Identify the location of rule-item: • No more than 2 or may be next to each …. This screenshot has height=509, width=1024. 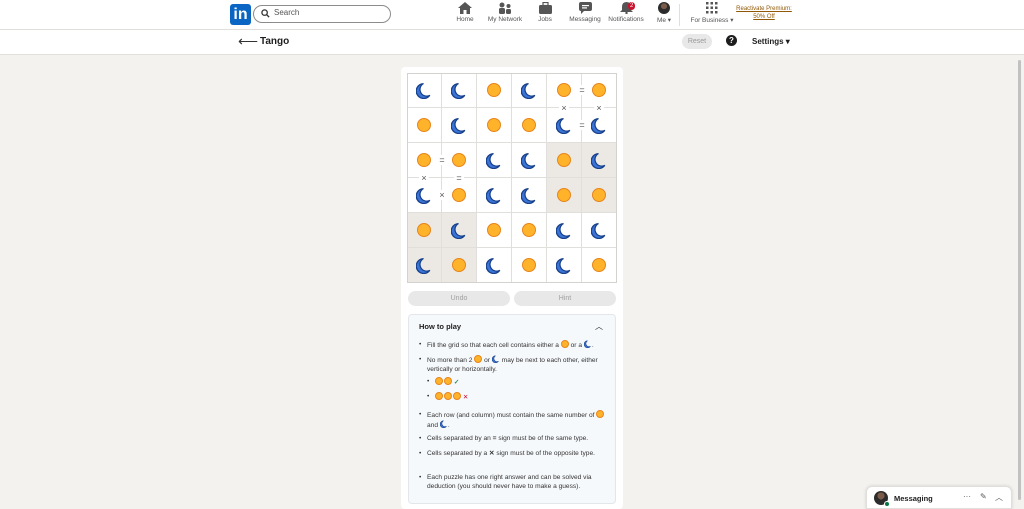
(508, 364).